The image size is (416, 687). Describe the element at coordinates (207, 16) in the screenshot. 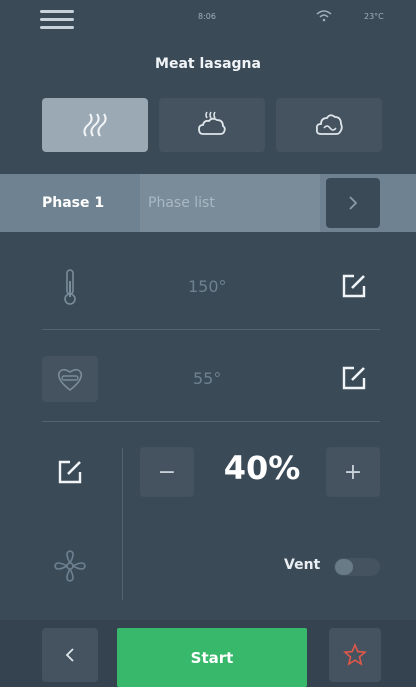

I see `status-time: 8:06` at that location.